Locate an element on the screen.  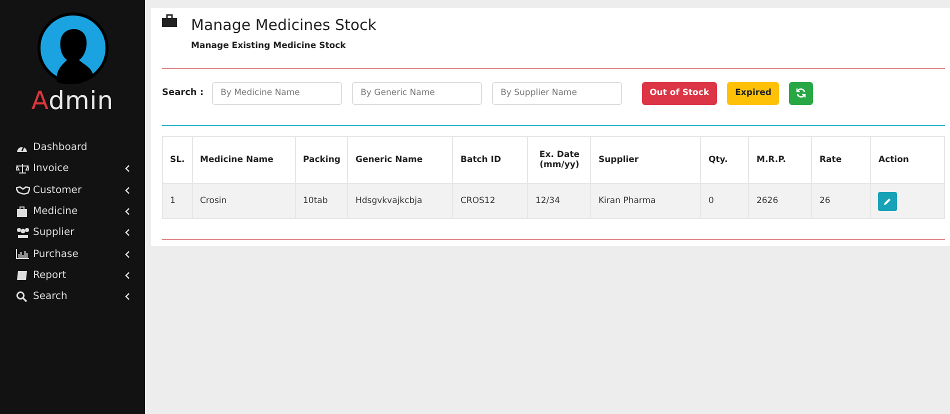
page-title: Manage Medicines Stock is located at coordinates (283, 25).